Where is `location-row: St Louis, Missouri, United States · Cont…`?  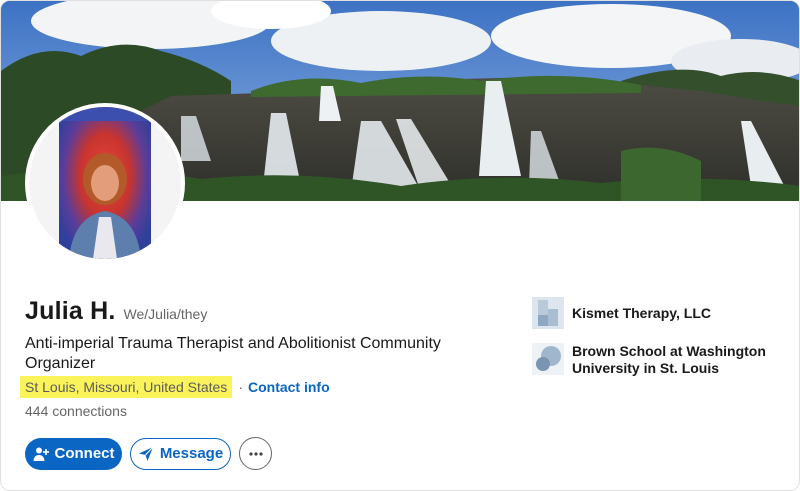 location-row: St Louis, Missouri, United States · Cont… is located at coordinates (175, 387).